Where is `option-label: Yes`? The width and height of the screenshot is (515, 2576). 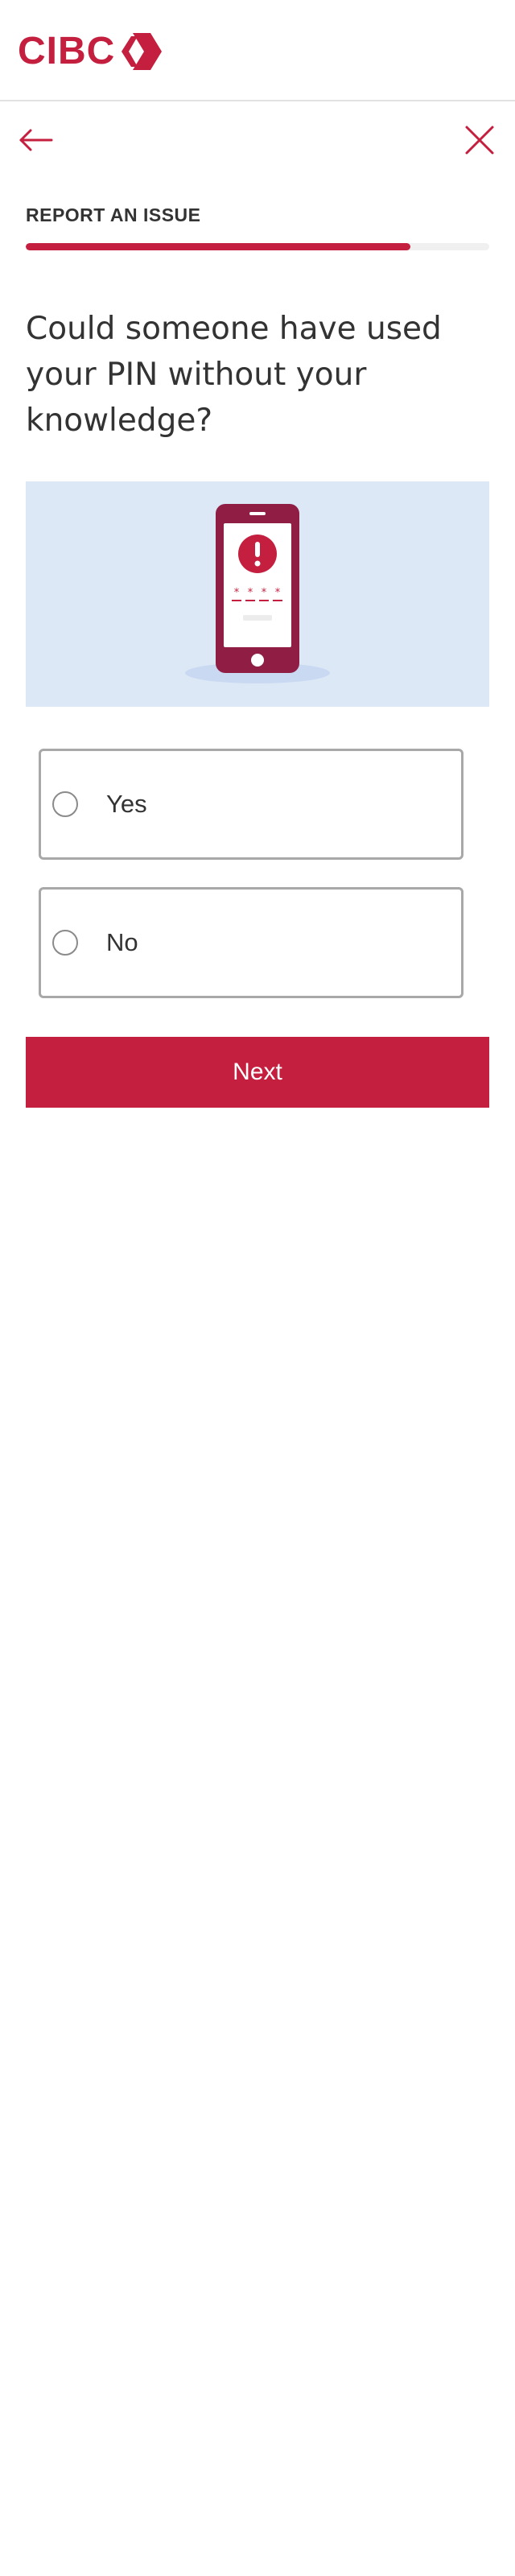 option-label: Yes is located at coordinates (126, 804).